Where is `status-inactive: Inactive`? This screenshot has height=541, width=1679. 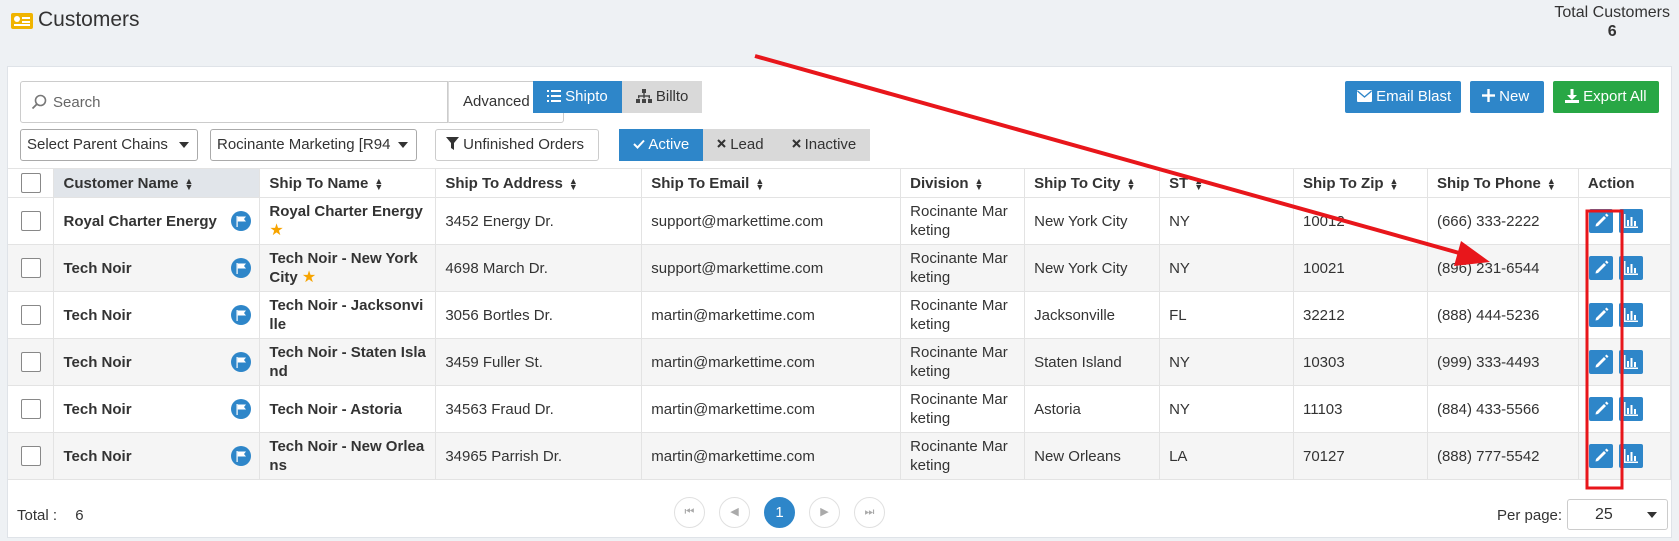 status-inactive: Inactive is located at coordinates (824, 145).